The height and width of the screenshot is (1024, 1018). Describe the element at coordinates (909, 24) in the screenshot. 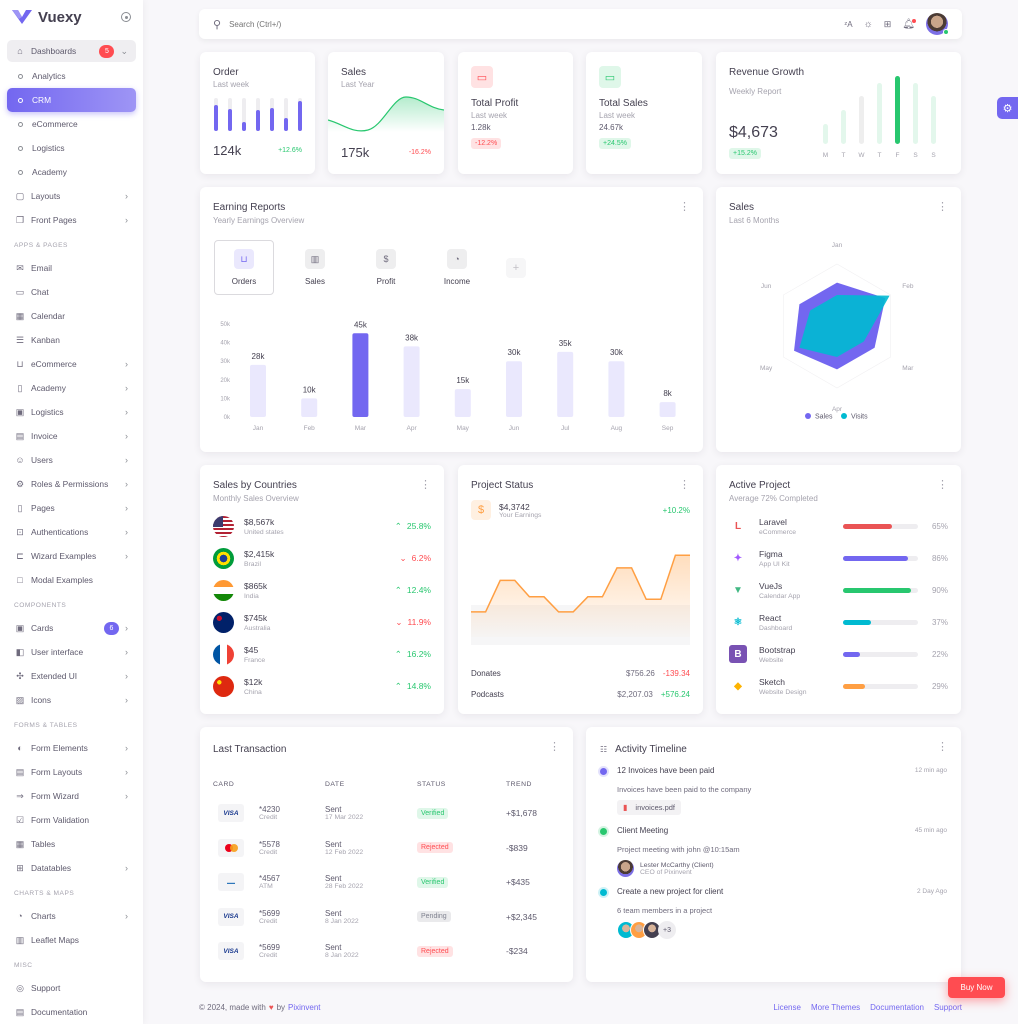

I see `bell-icon: 🔔︎` at that location.